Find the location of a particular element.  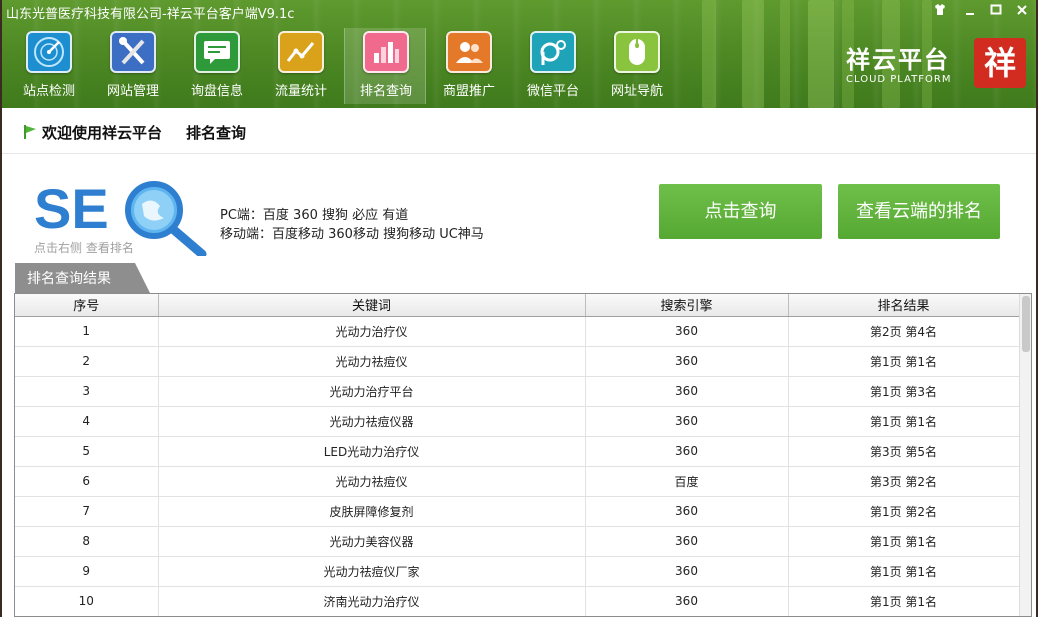

cell-rank: 第1页 第2名 is located at coordinates (904, 511).